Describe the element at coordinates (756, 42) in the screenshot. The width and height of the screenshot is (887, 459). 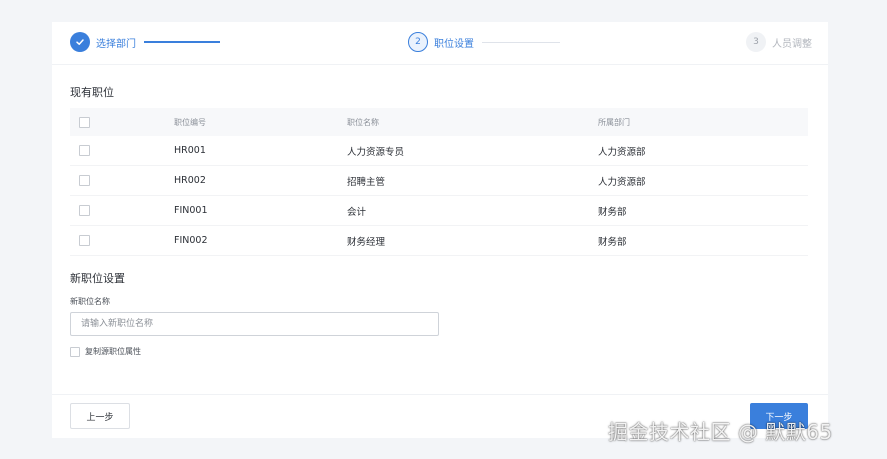
I see `step-number: 3` at that location.